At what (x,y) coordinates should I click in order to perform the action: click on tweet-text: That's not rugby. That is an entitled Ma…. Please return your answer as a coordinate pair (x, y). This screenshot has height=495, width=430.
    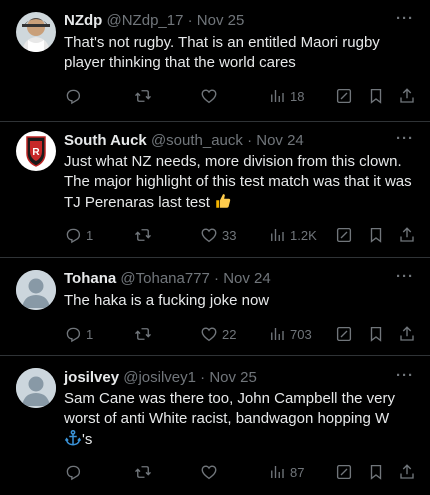
    Looking at the image, I should click on (222, 52).